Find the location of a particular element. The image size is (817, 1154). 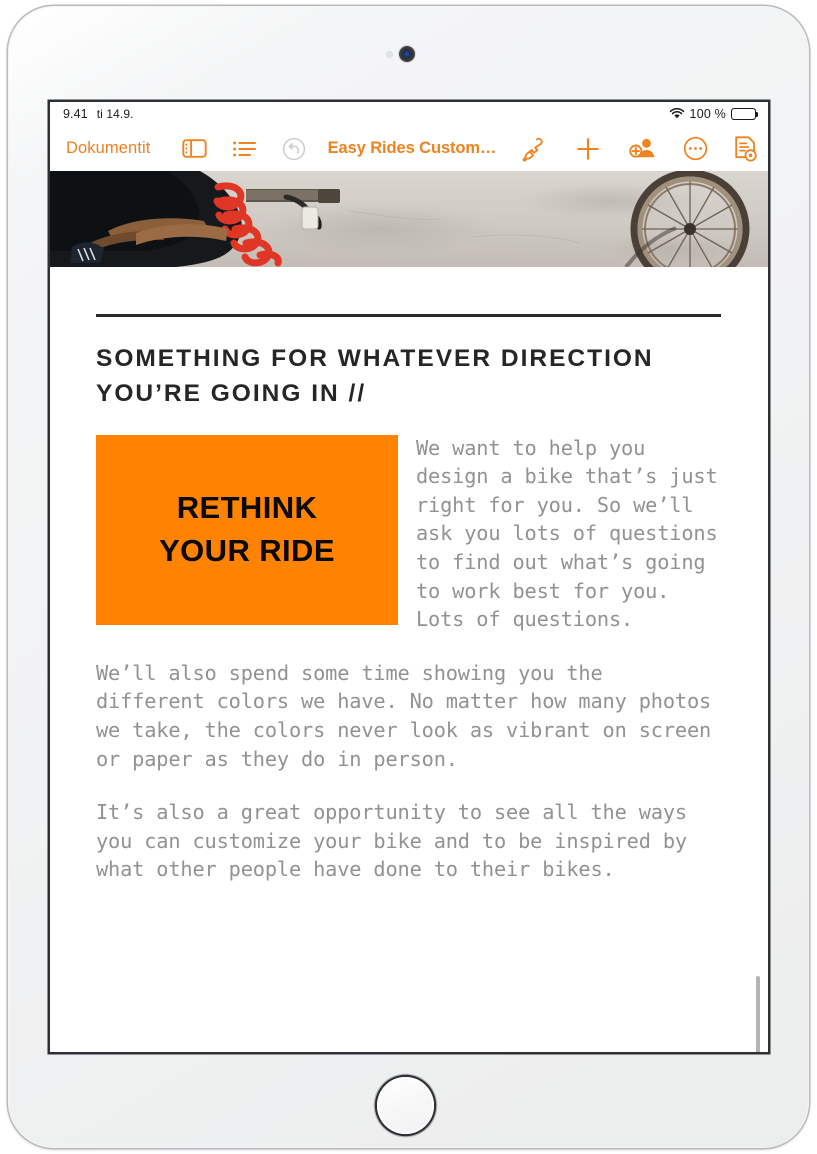

insert-plus-icon is located at coordinates (588, 149).